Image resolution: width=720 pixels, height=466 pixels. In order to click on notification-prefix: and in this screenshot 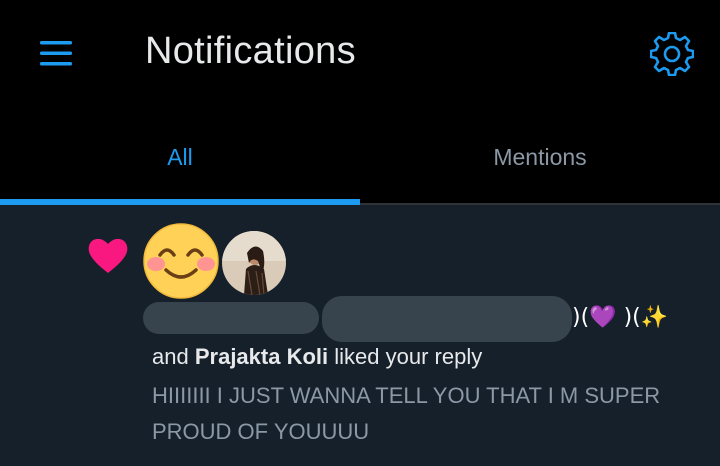, I will do `click(170, 356)`.